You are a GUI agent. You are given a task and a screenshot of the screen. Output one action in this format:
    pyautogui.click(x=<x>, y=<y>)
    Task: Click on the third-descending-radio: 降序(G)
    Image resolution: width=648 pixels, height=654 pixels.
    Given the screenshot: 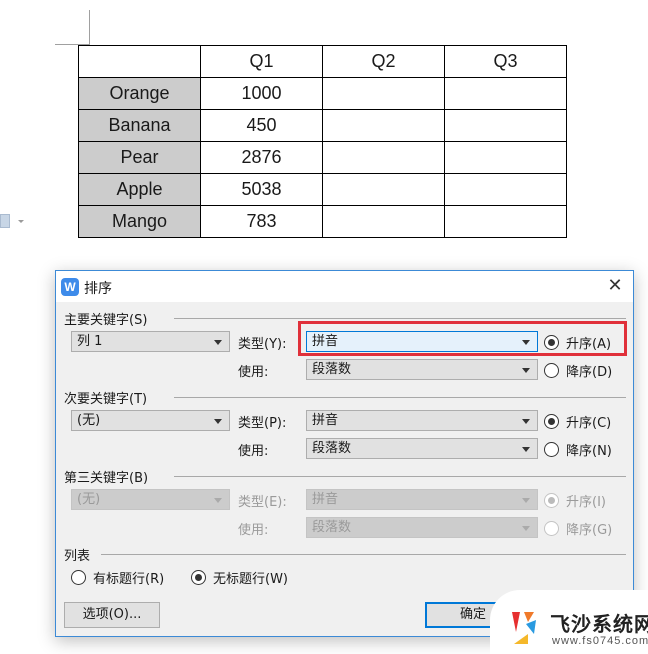 What is the action you would take?
    pyautogui.click(x=578, y=528)
    